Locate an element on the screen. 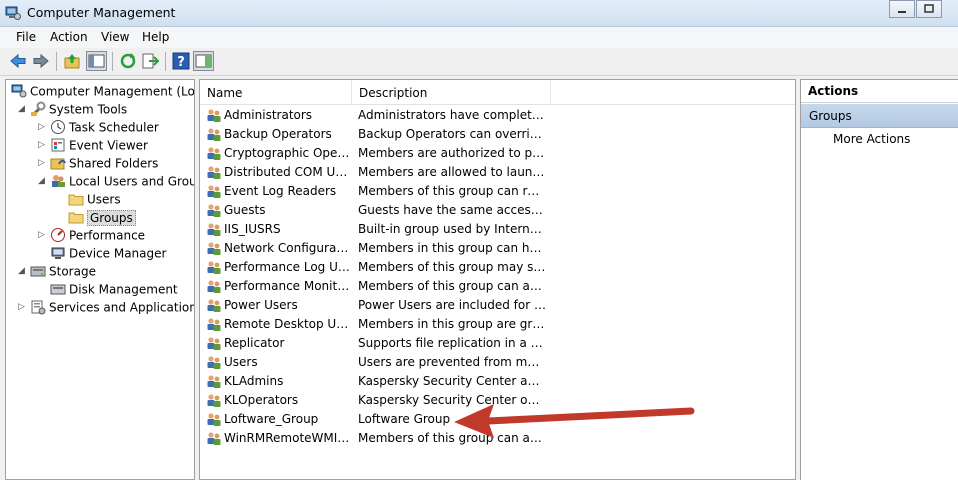 The image size is (958, 480). tree-node-computer-management-local: Computer Management (Local is located at coordinates (103, 91).